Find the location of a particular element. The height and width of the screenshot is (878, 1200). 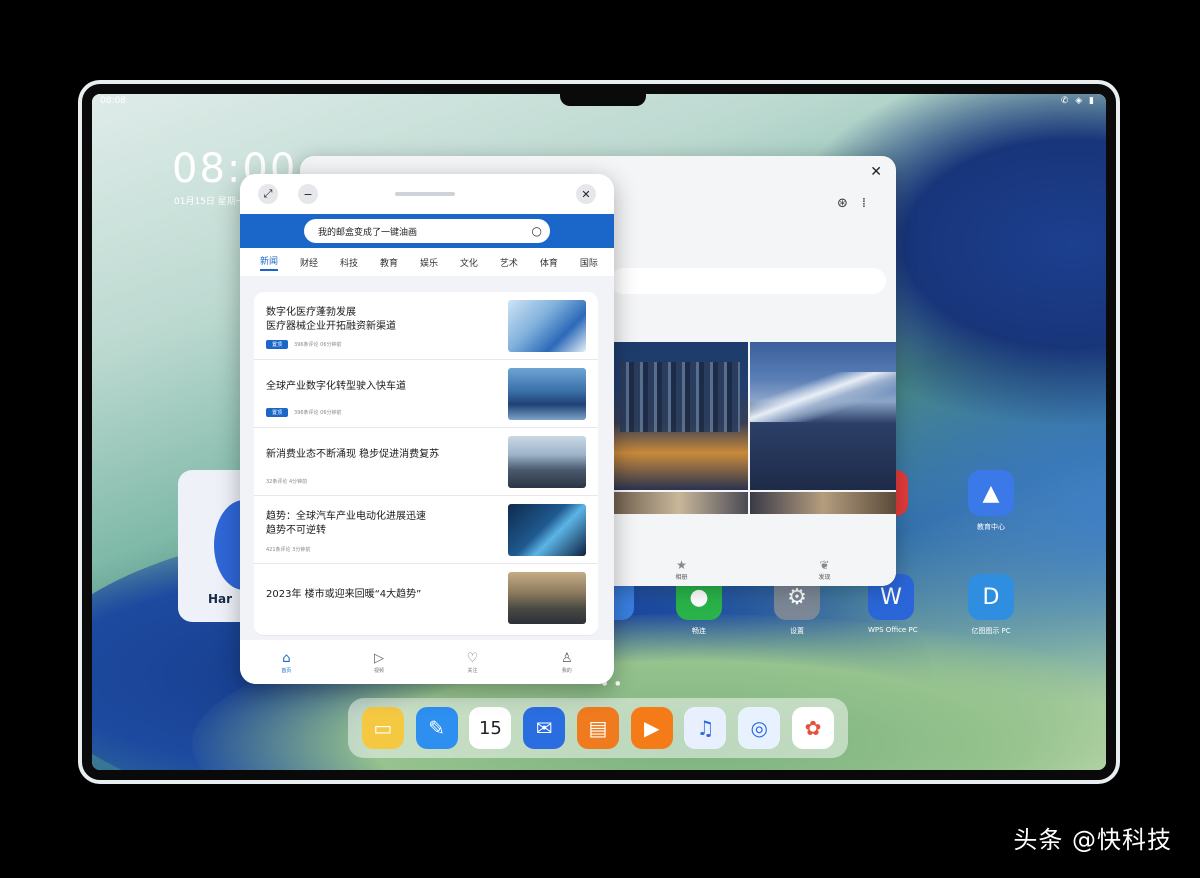

tab-art: 艺术 is located at coordinates (509, 262).